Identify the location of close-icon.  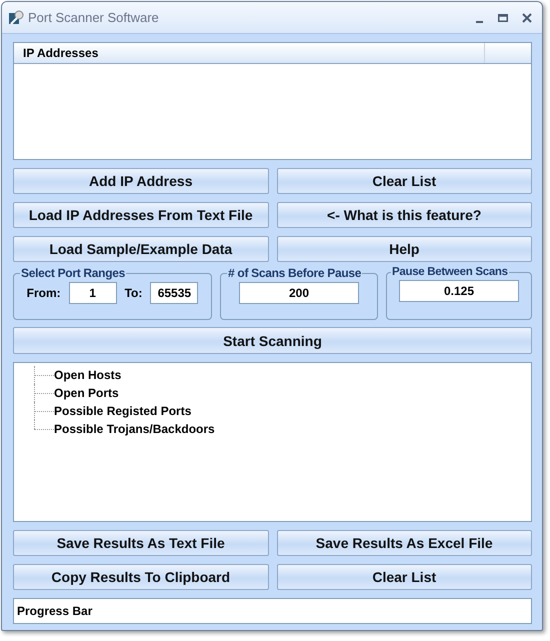
(527, 17).